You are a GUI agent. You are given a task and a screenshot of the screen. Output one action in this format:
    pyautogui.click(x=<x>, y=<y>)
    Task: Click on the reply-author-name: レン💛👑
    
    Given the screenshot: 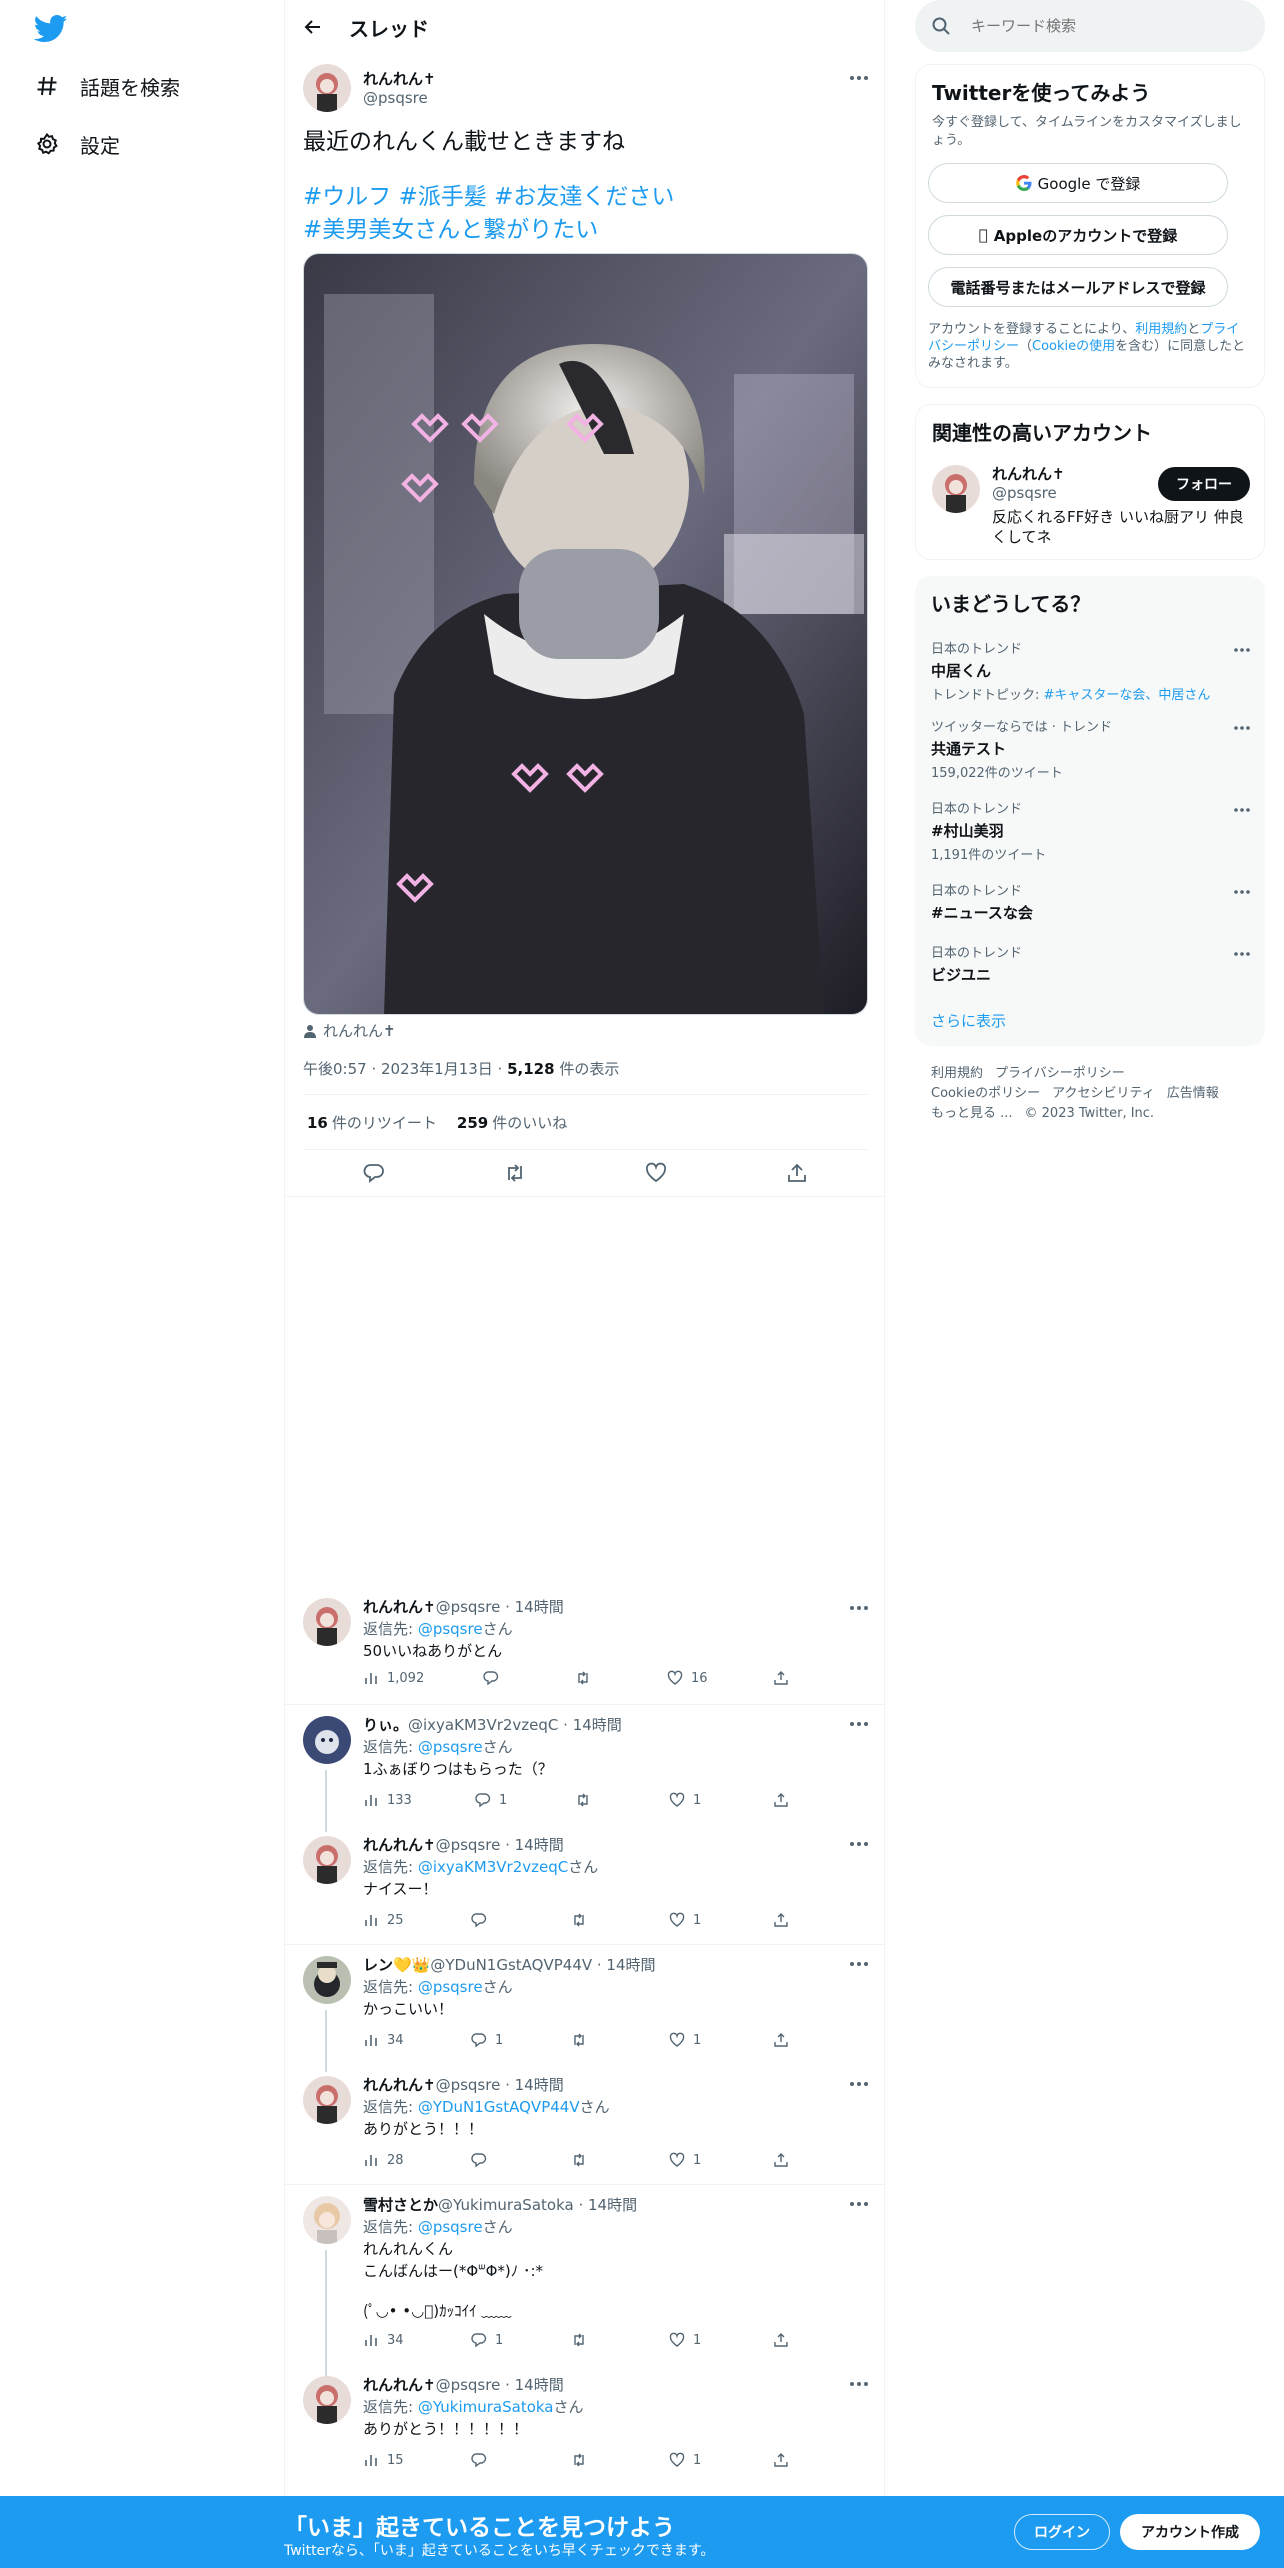 What is the action you would take?
    pyautogui.click(x=396, y=1965)
    